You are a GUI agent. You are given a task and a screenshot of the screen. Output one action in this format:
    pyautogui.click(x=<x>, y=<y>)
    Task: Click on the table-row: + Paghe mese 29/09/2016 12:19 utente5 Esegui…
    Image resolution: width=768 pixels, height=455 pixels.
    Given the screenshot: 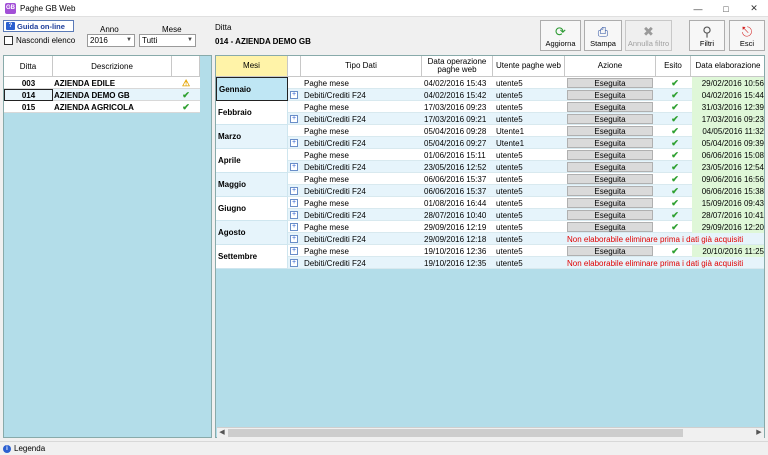 What is the action you would take?
    pyautogui.click(x=526, y=227)
    